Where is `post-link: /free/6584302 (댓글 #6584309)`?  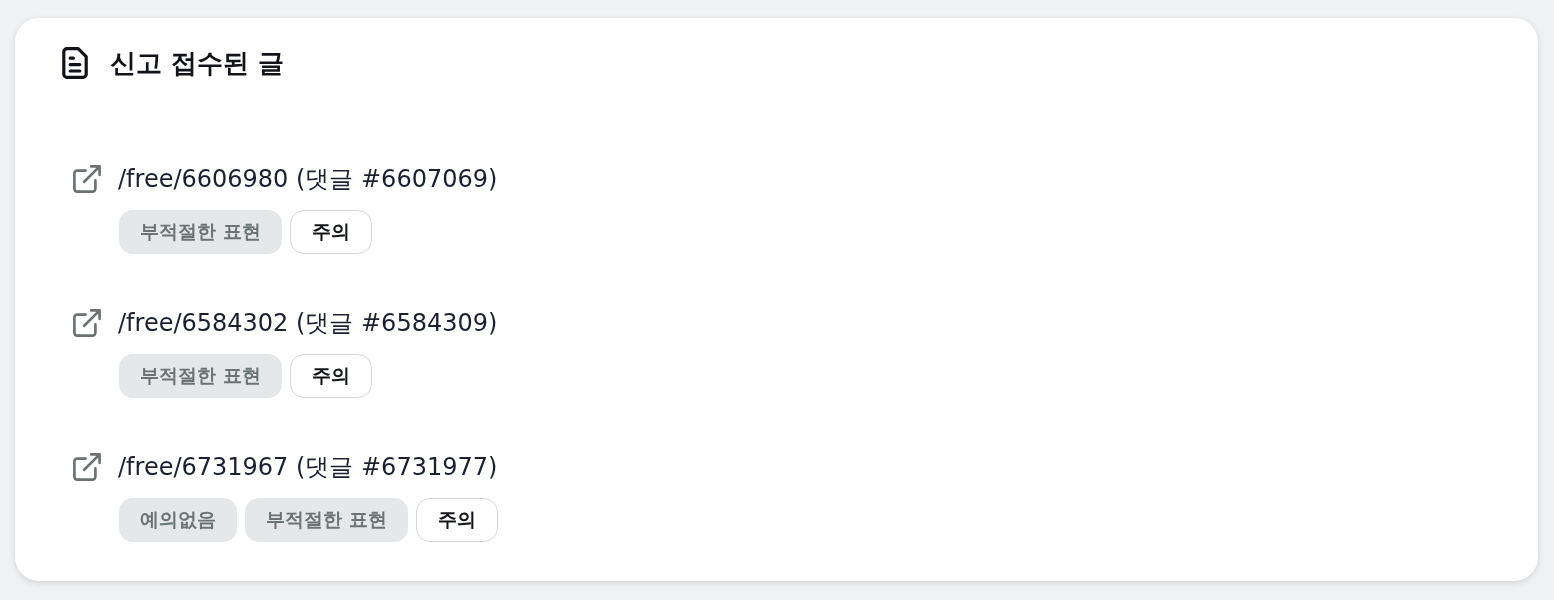 post-link: /free/6584302 (댓글 #6584309) is located at coordinates (285, 323).